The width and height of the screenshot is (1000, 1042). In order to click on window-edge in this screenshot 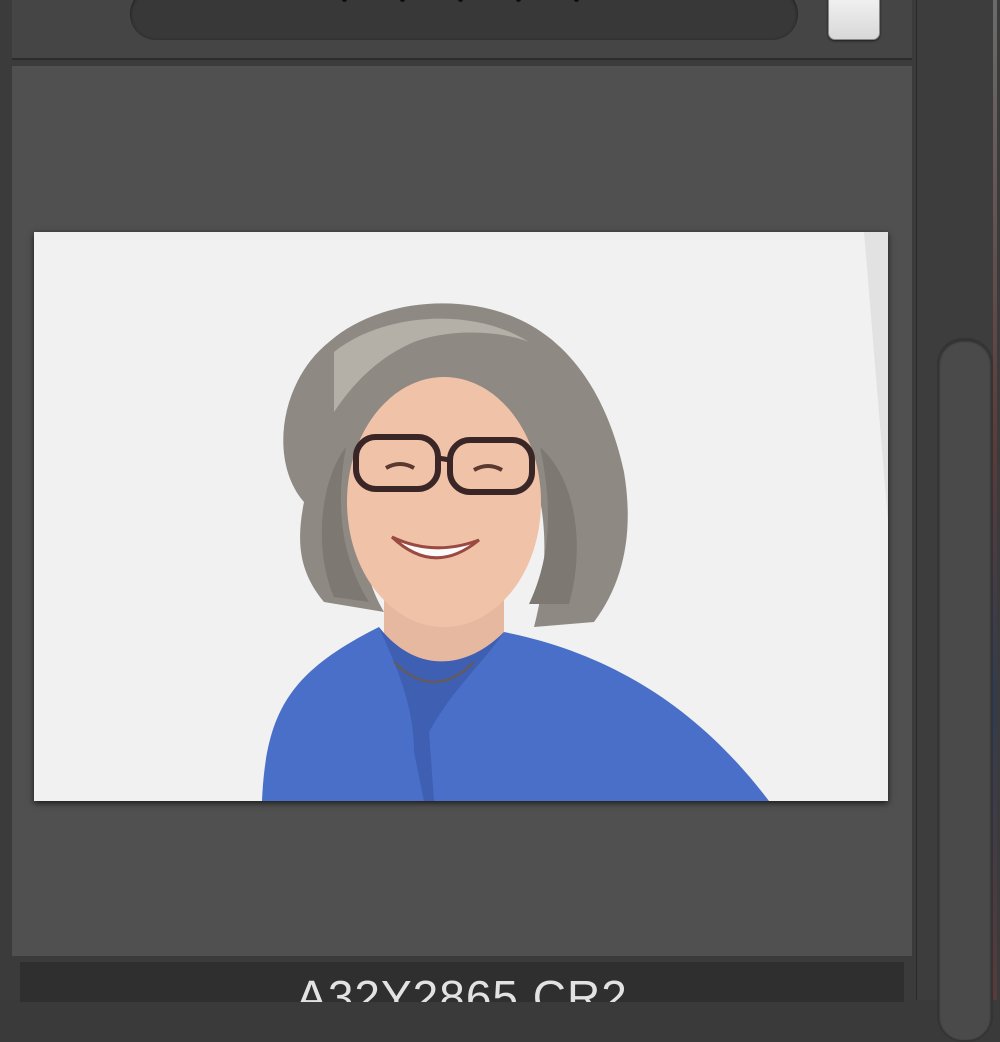, I will do `click(995, 500)`.